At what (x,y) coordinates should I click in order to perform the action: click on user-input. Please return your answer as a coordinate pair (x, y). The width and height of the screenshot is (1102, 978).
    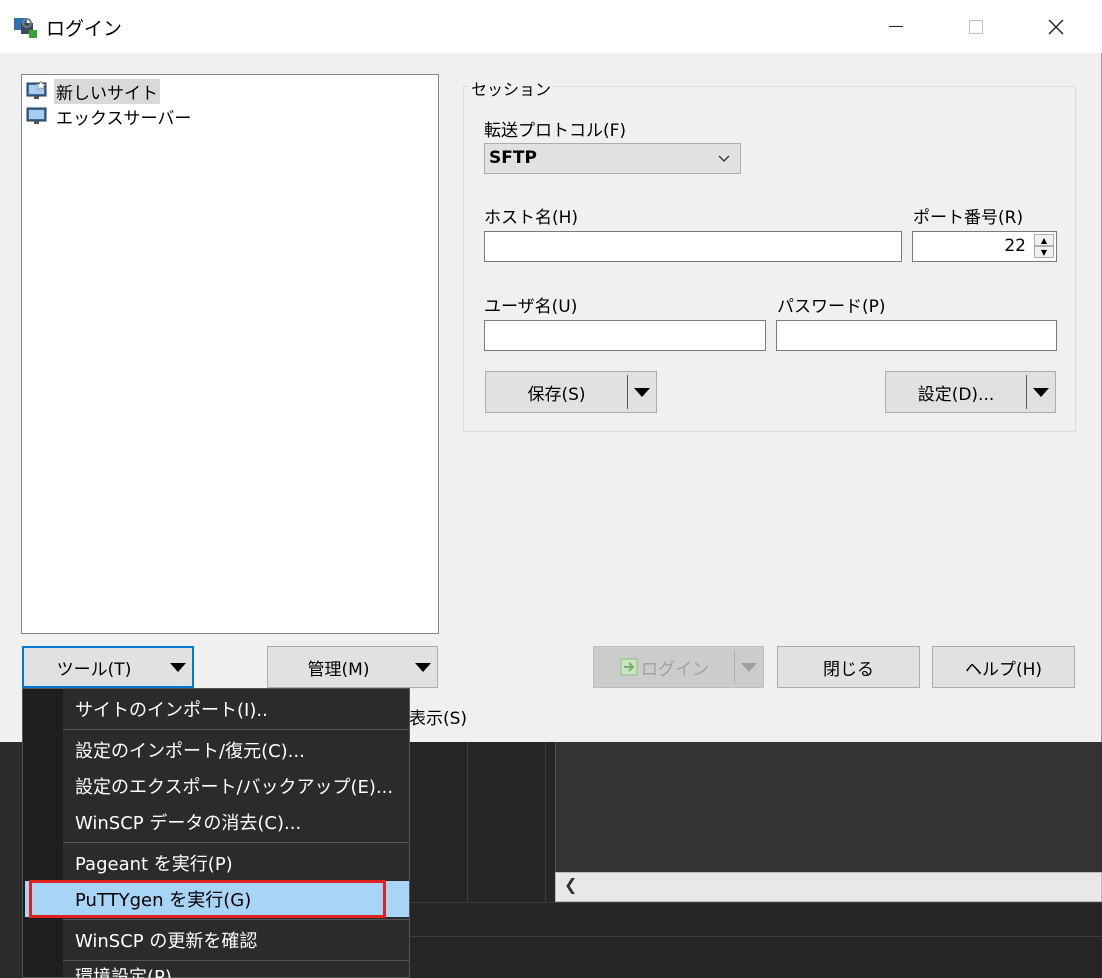
    Looking at the image, I should click on (625, 335).